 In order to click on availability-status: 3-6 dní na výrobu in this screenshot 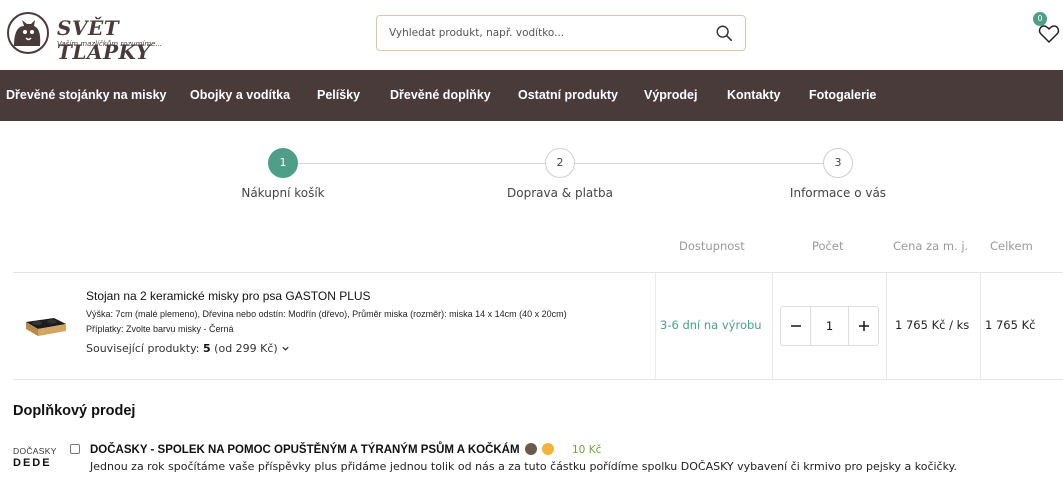, I will do `click(711, 325)`.